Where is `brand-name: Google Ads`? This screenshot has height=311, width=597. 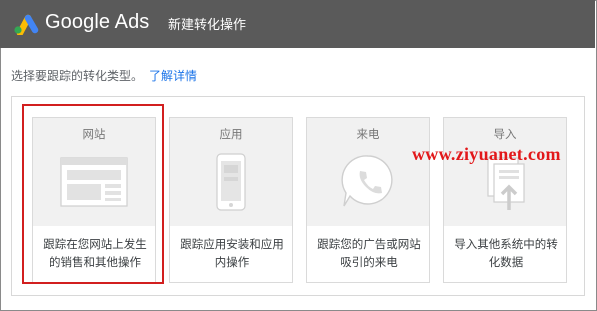 brand-name: Google Ads is located at coordinates (97, 22).